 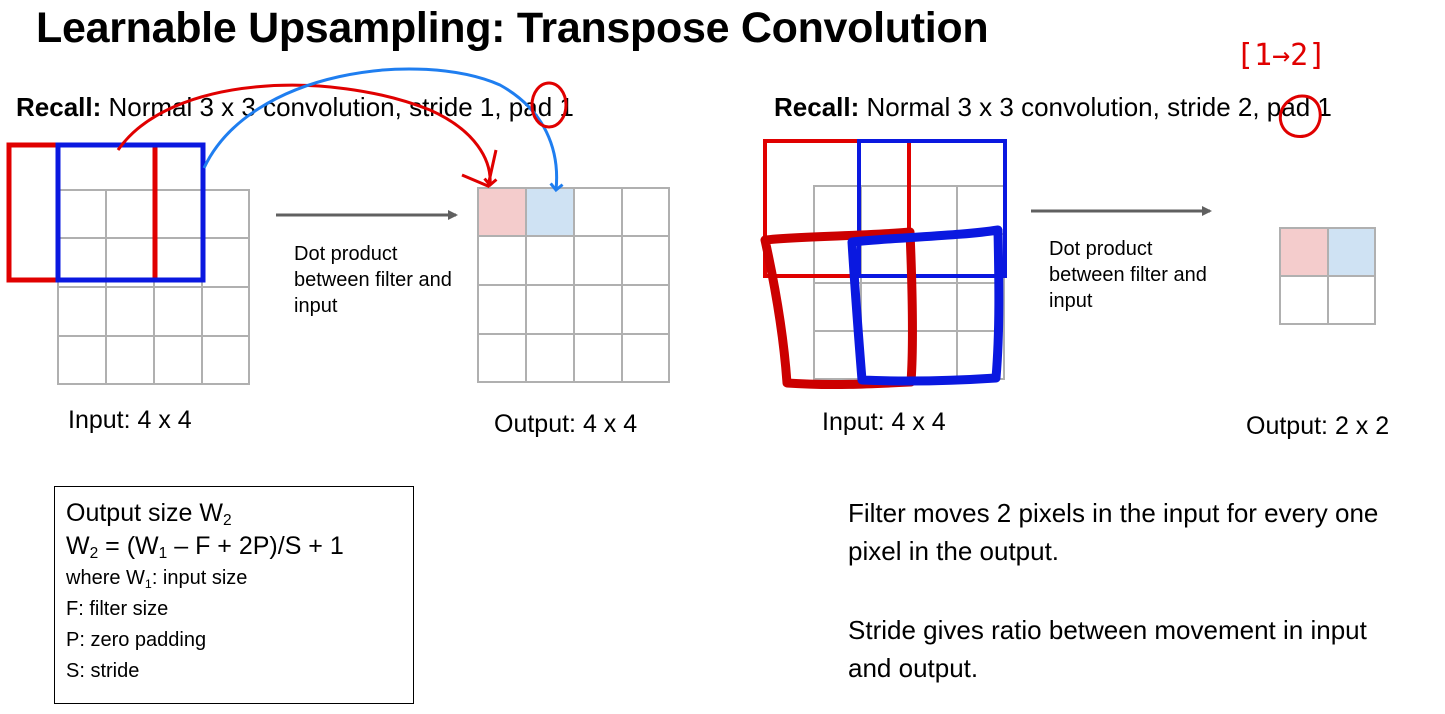 What do you see at coordinates (128, 546) in the screenshot?
I see `formula-line2-b: = (W` at bounding box center [128, 546].